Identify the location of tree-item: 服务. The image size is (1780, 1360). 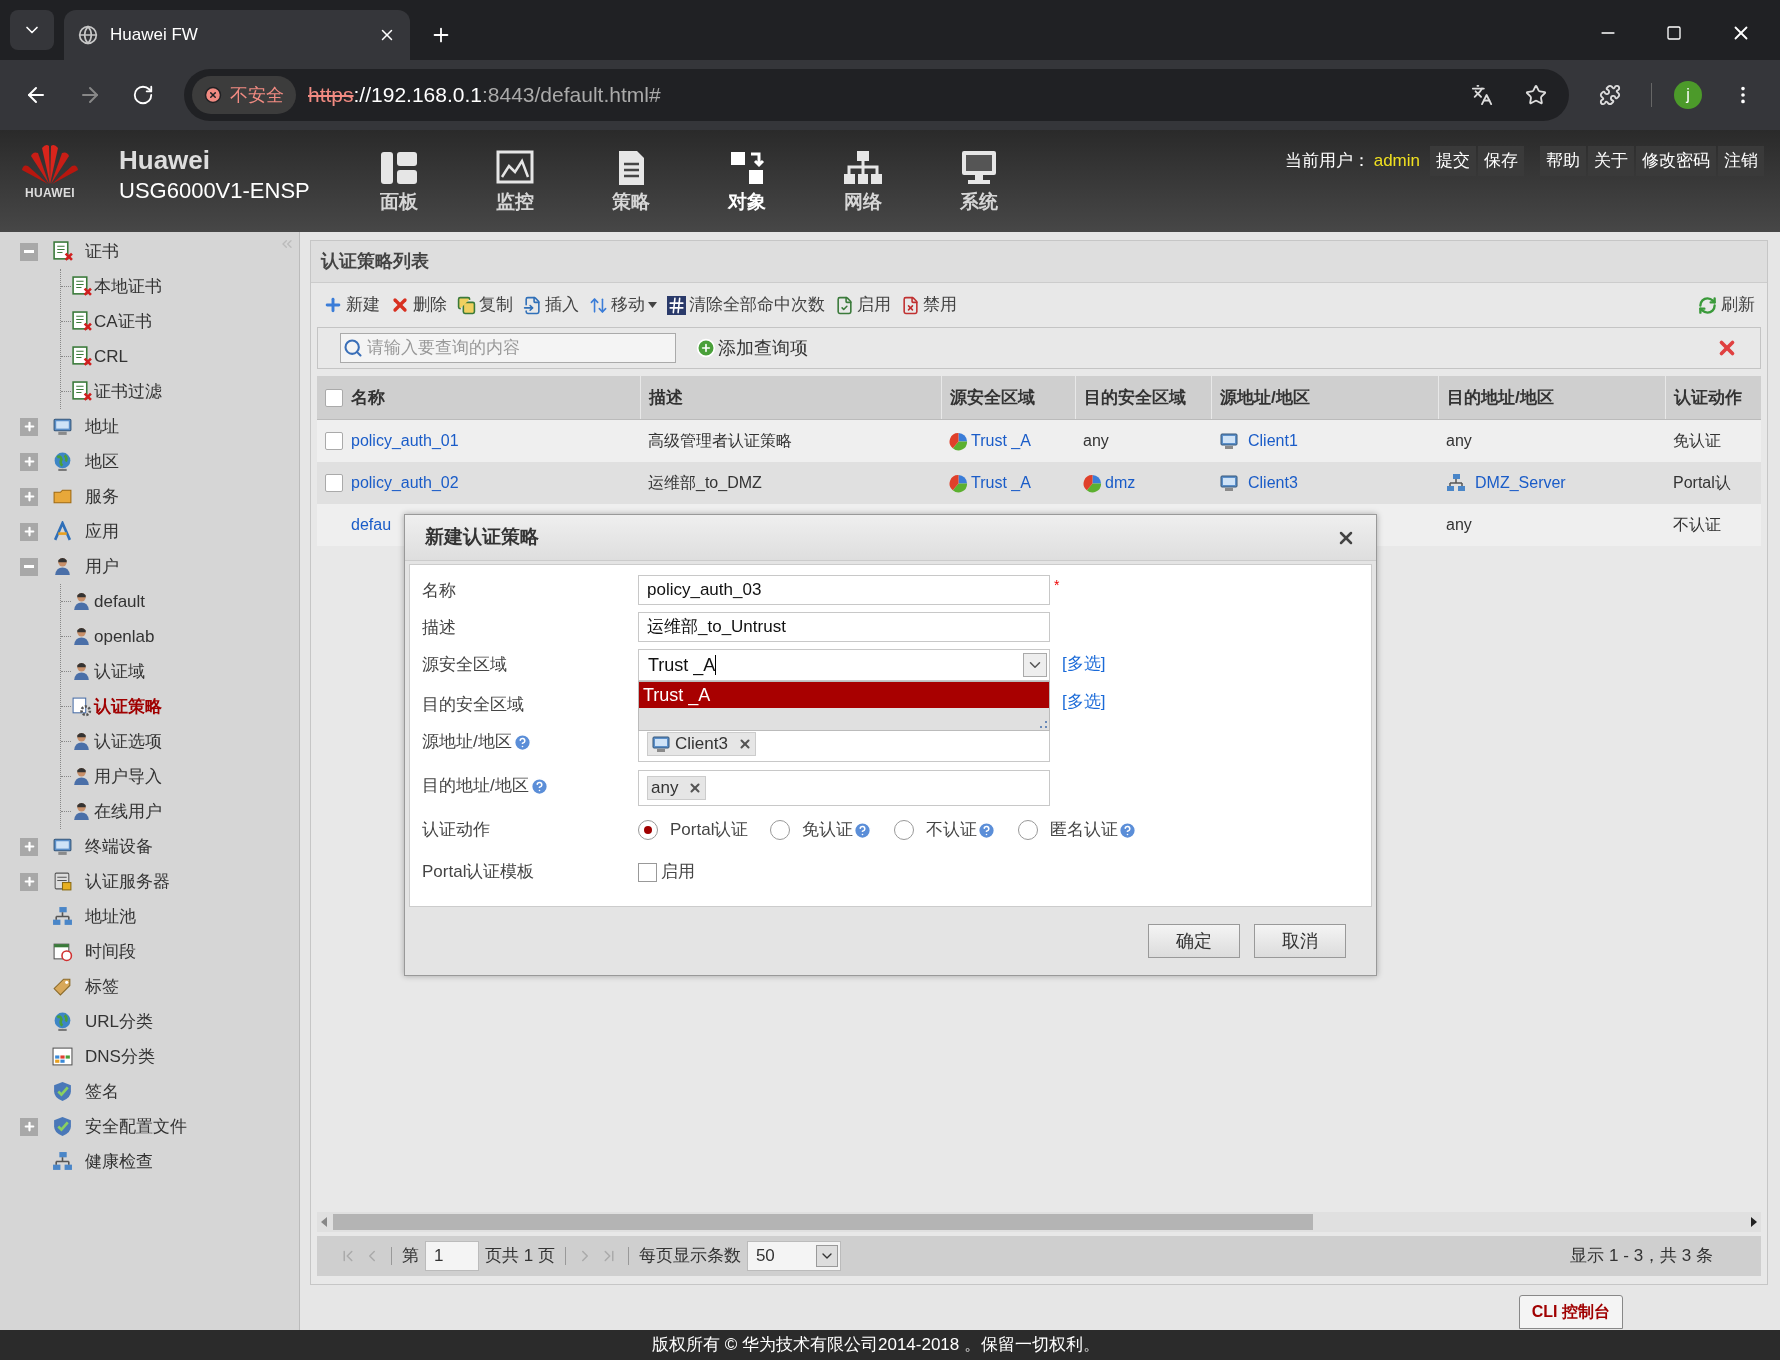
(102, 496).